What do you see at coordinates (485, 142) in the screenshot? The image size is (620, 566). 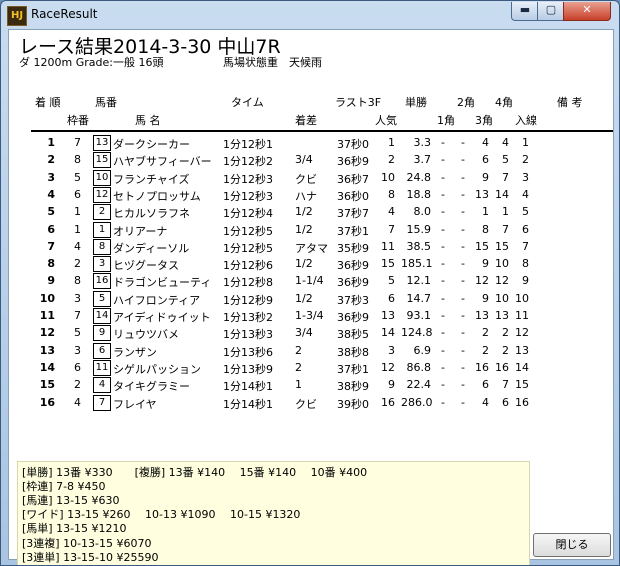 I see `cell-c3: 4` at bounding box center [485, 142].